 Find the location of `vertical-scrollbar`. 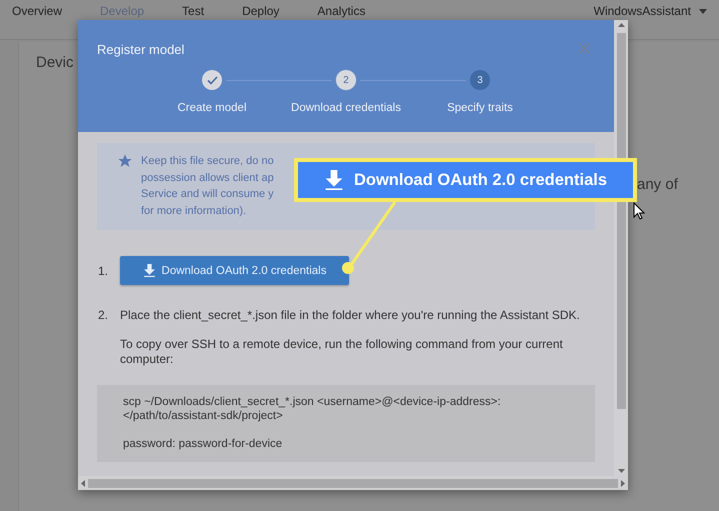

vertical-scrollbar is located at coordinates (621, 248).